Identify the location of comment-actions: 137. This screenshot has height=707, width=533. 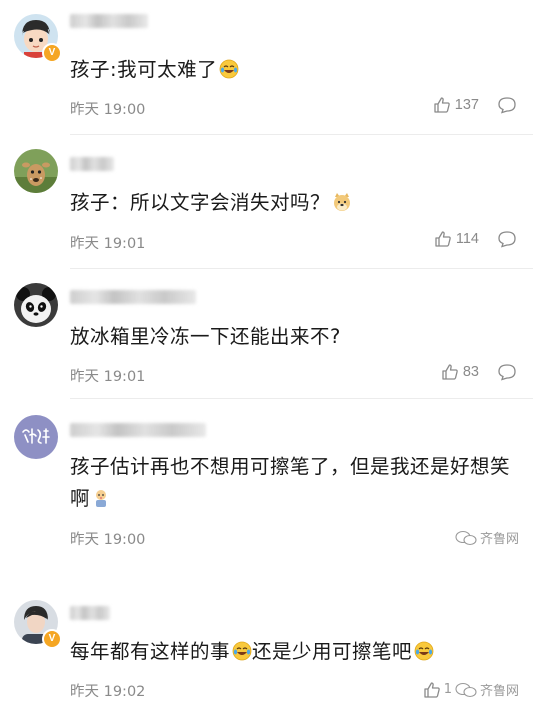
(475, 105).